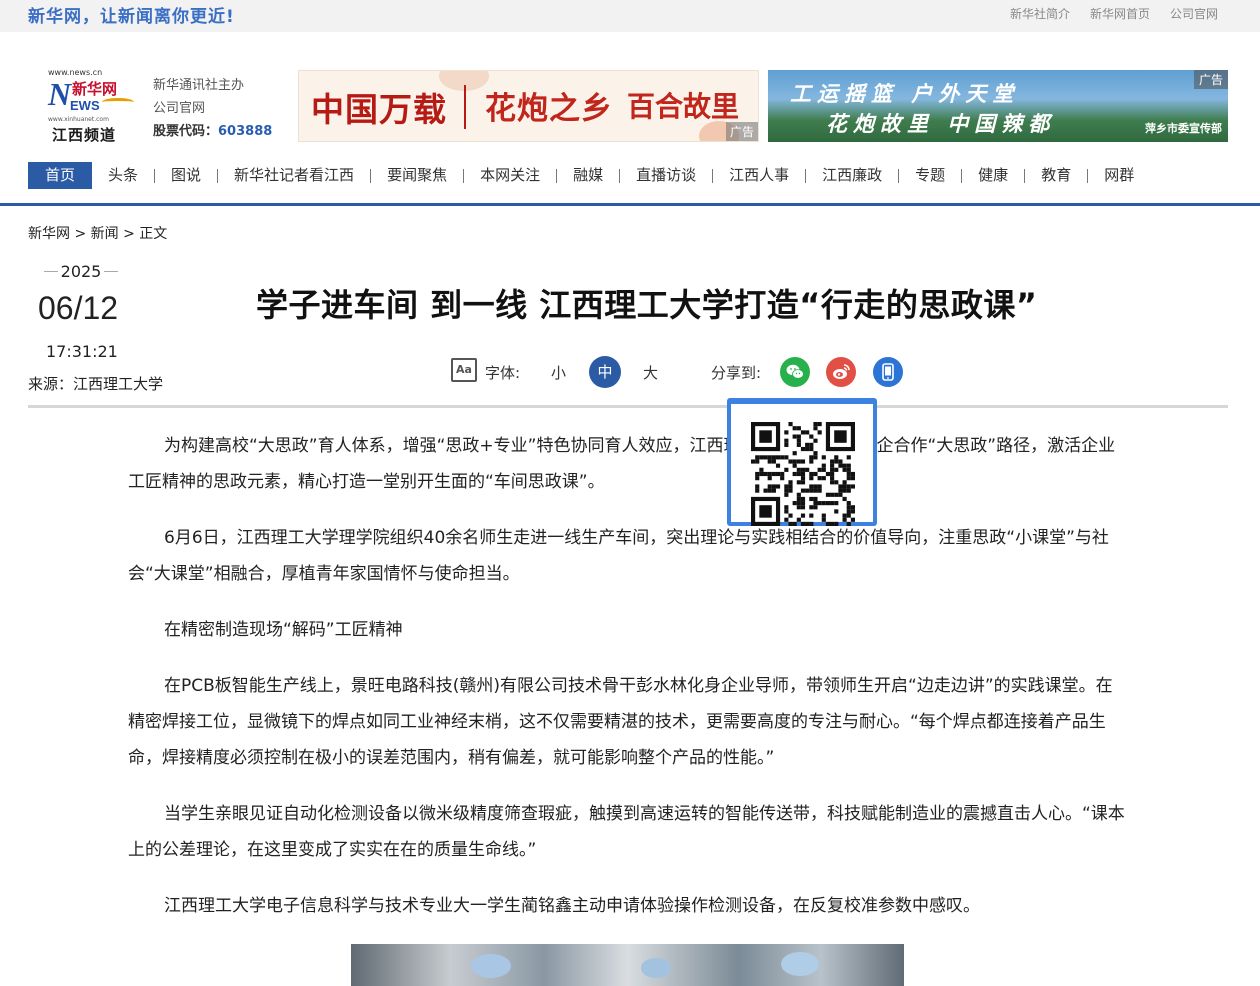 The width and height of the screenshot is (1260, 986). Describe the element at coordinates (852, 175) in the screenshot. I see `nav-item-integrity: 江西廉政` at that location.